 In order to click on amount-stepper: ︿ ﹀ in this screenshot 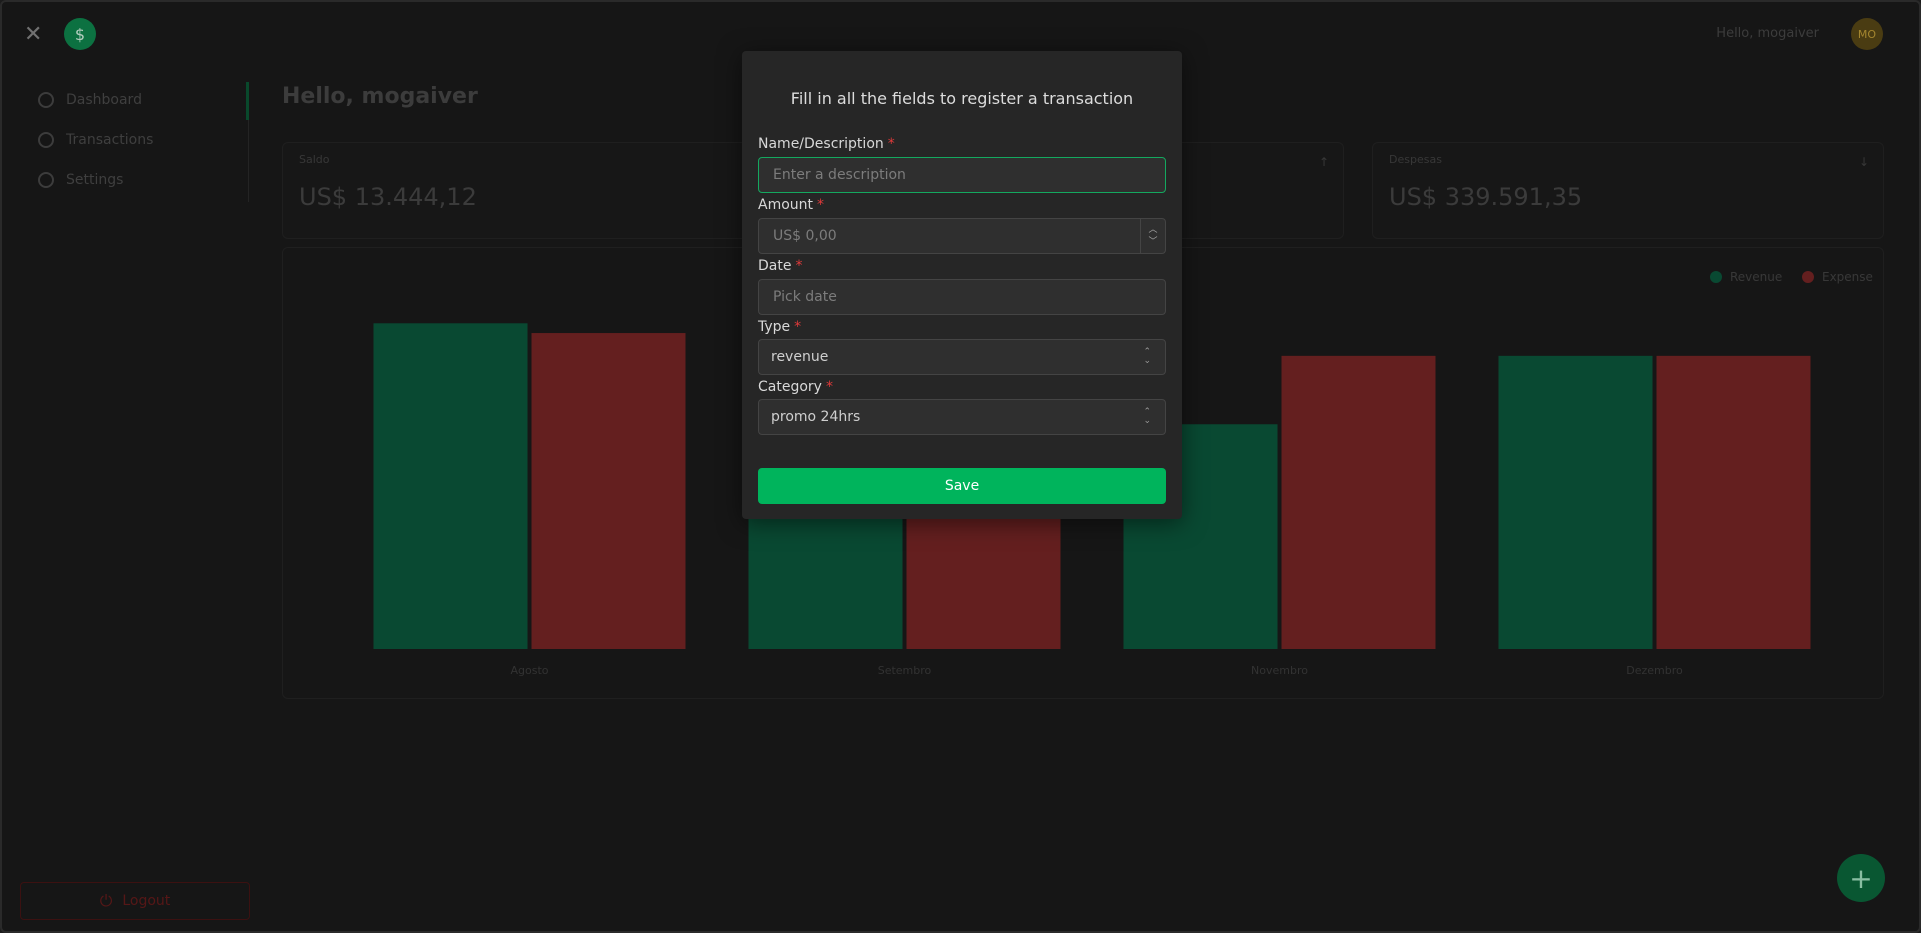, I will do `click(1152, 236)`.